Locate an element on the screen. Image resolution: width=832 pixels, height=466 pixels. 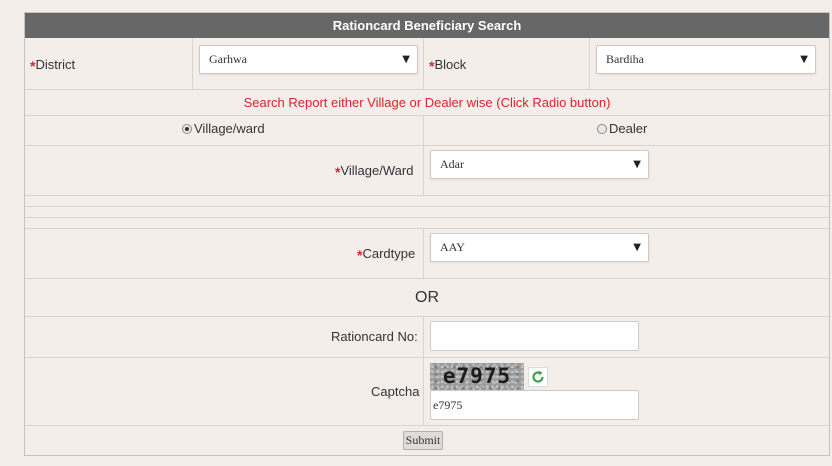
district-select: Garhwa ▼ is located at coordinates (308, 59).